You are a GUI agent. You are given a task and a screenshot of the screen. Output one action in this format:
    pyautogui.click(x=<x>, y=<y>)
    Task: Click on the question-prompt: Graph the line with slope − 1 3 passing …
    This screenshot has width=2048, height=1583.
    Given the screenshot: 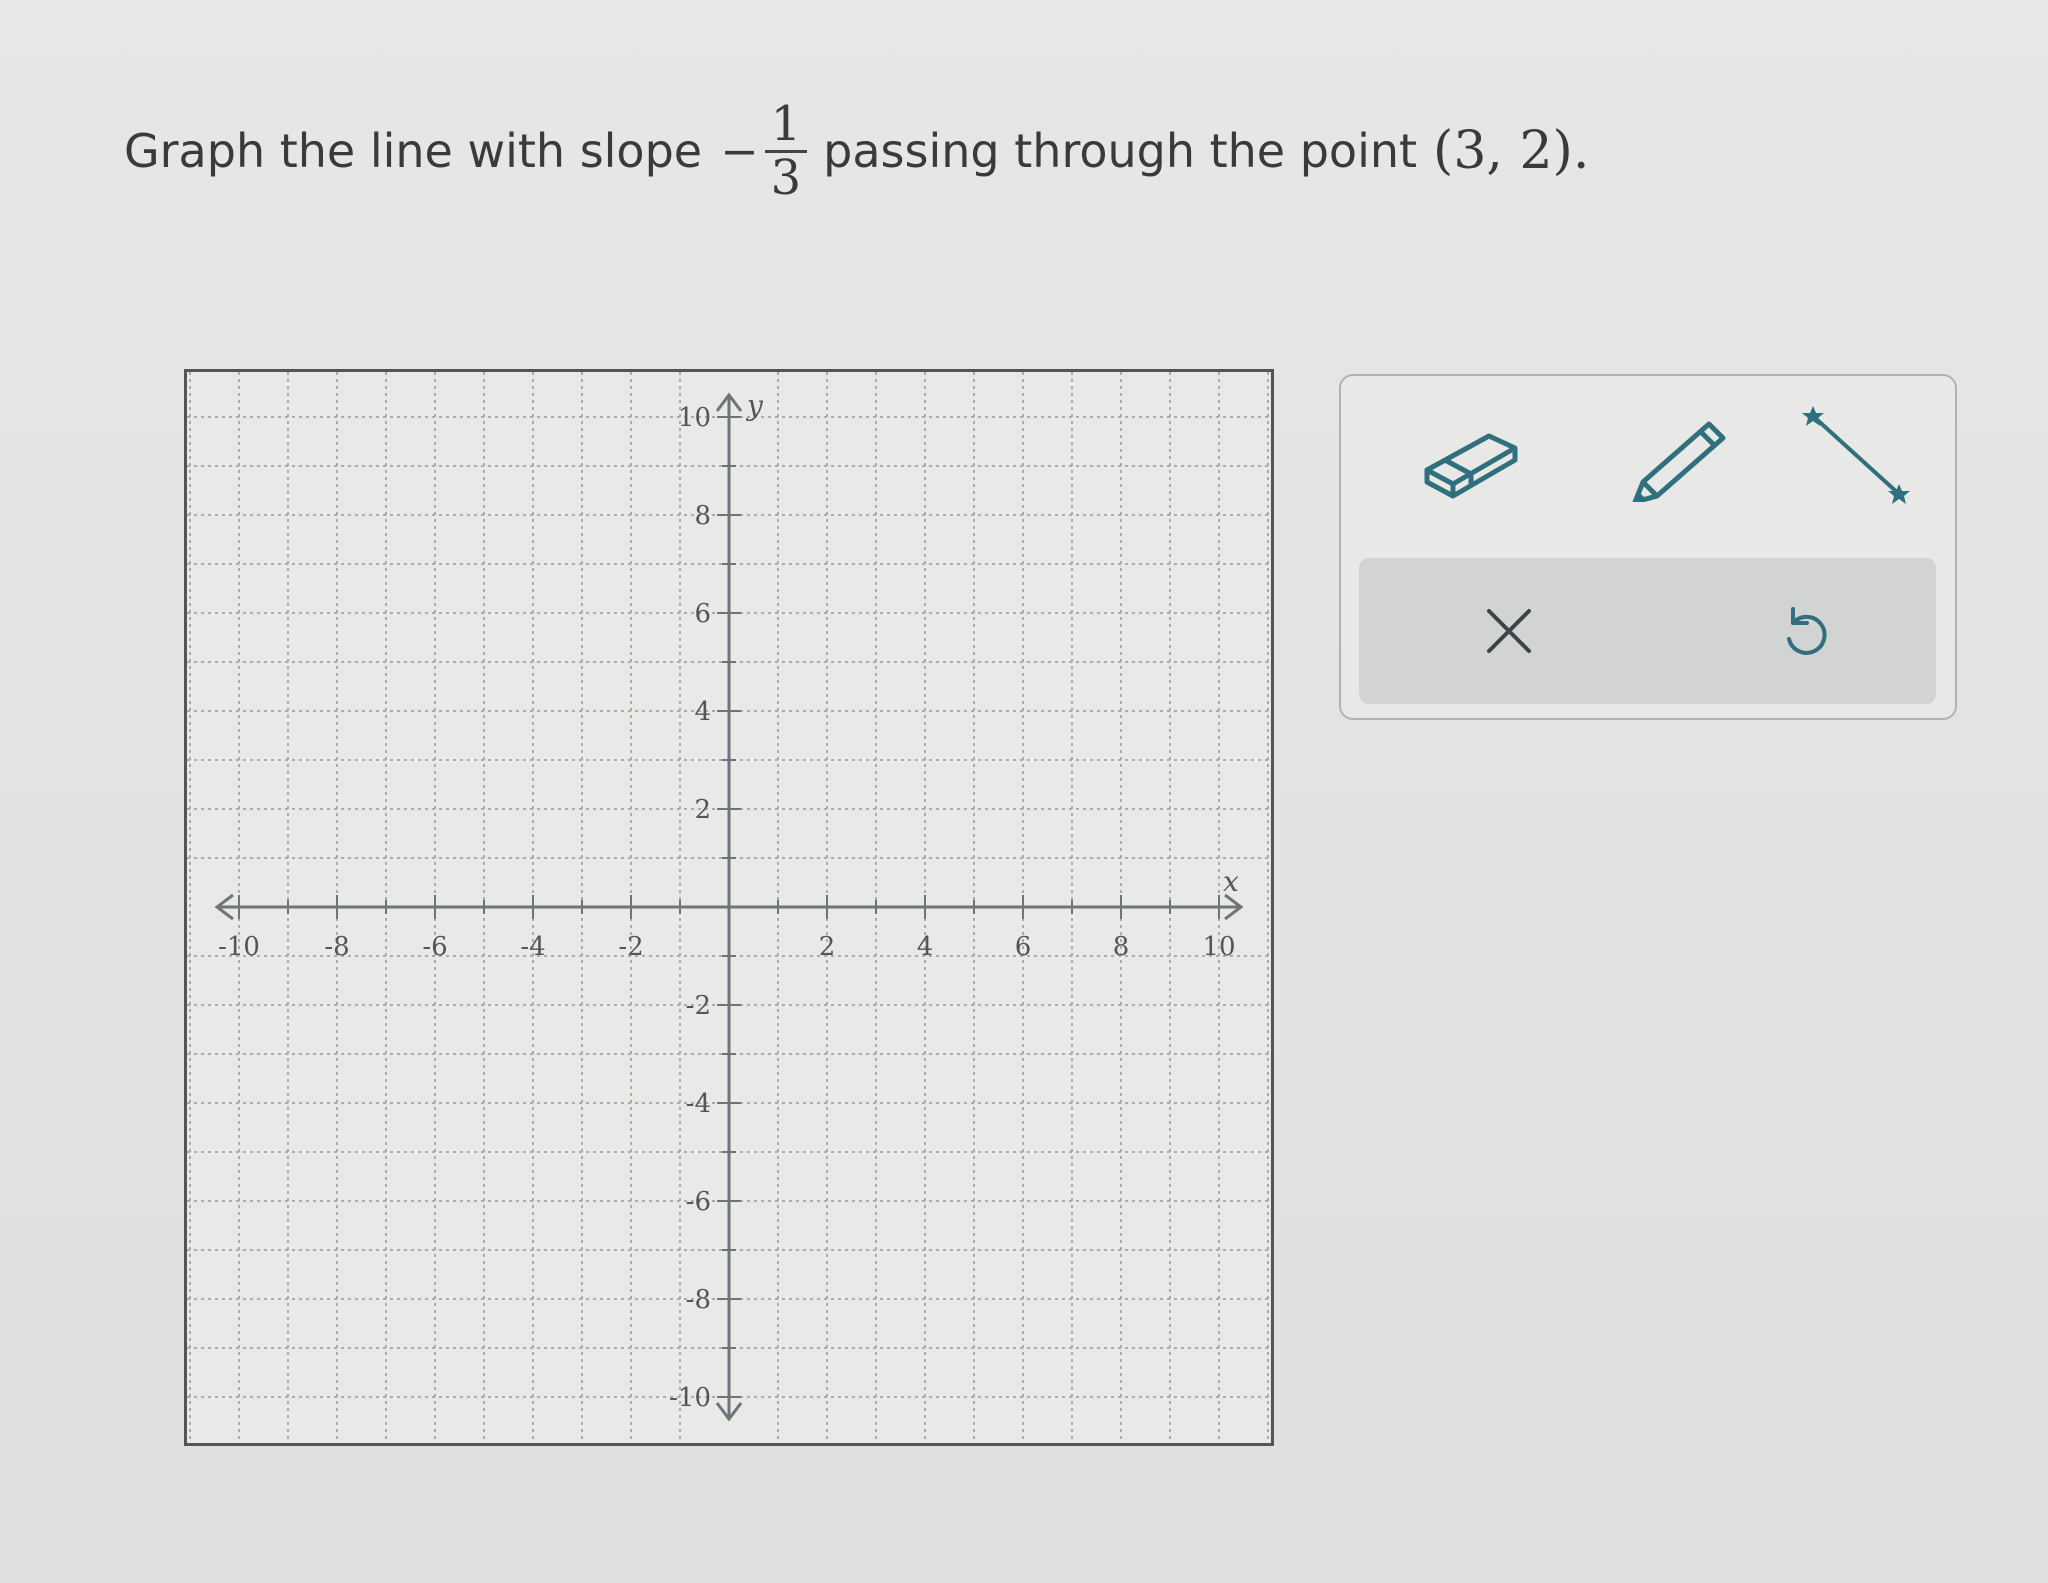 What is the action you would take?
    pyautogui.click(x=856, y=151)
    